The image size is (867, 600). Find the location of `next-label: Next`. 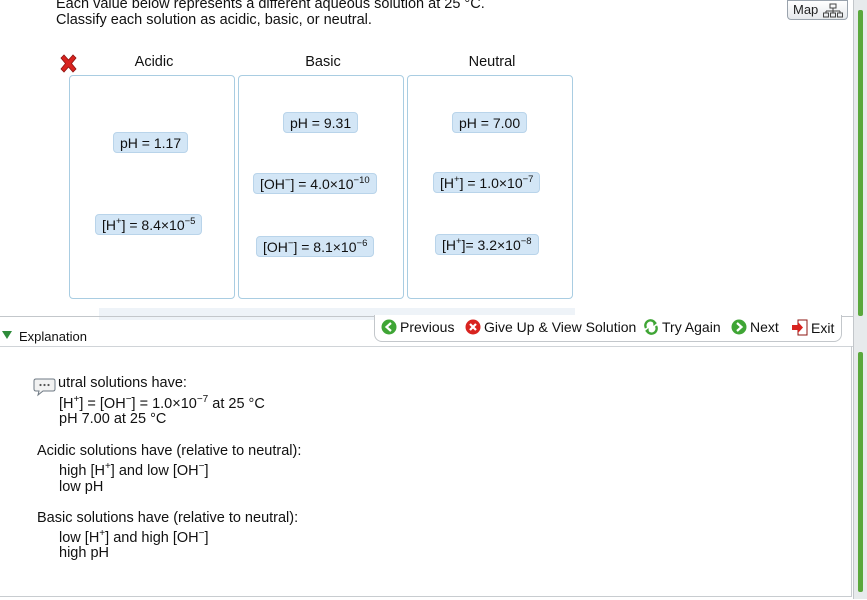

next-label: Next is located at coordinates (764, 327).